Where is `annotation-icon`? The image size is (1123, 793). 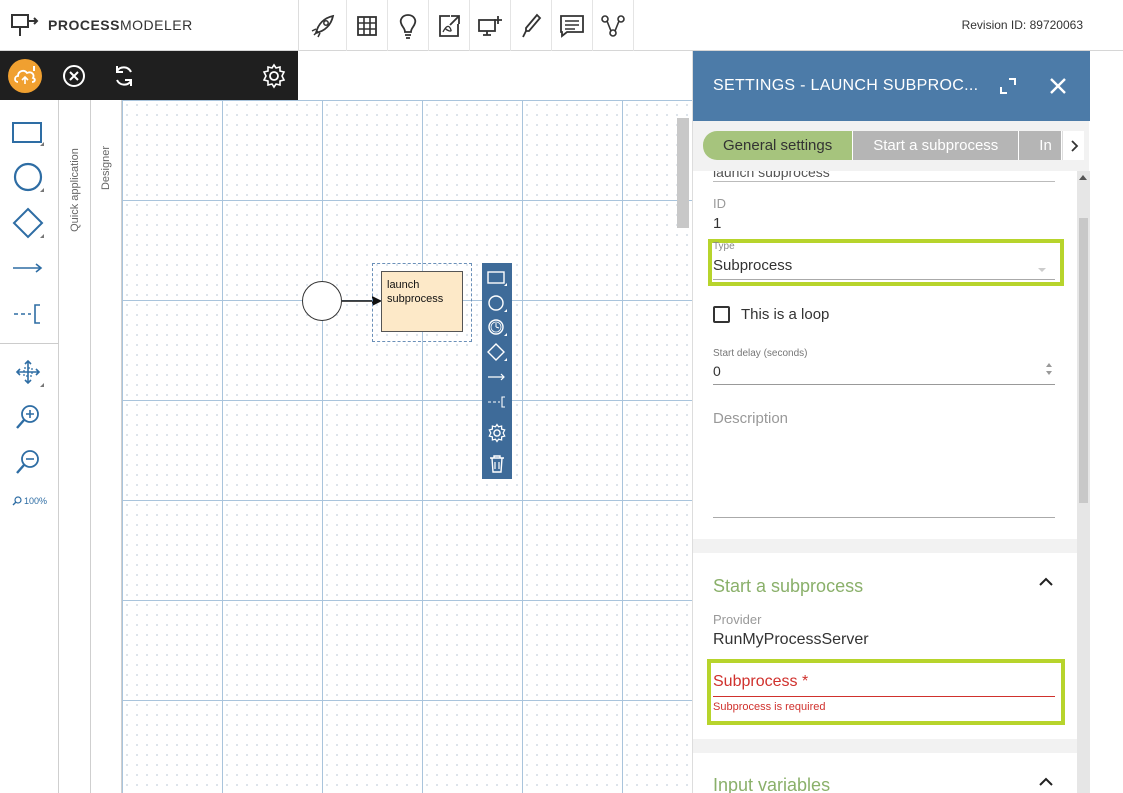
annotation-icon is located at coordinates (27, 314).